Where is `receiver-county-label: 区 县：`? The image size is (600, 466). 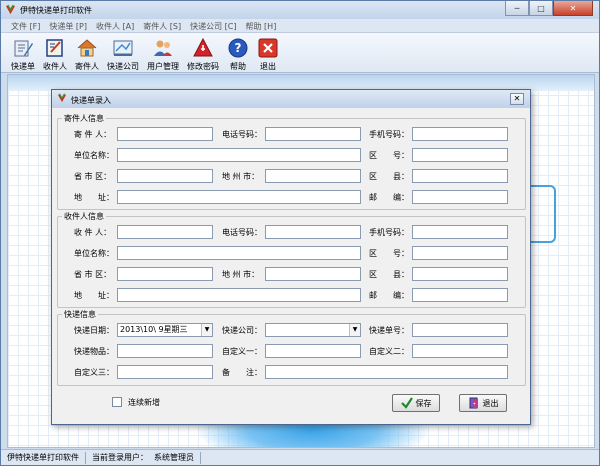
receiver-county-label: 区 县： is located at coordinates (389, 274).